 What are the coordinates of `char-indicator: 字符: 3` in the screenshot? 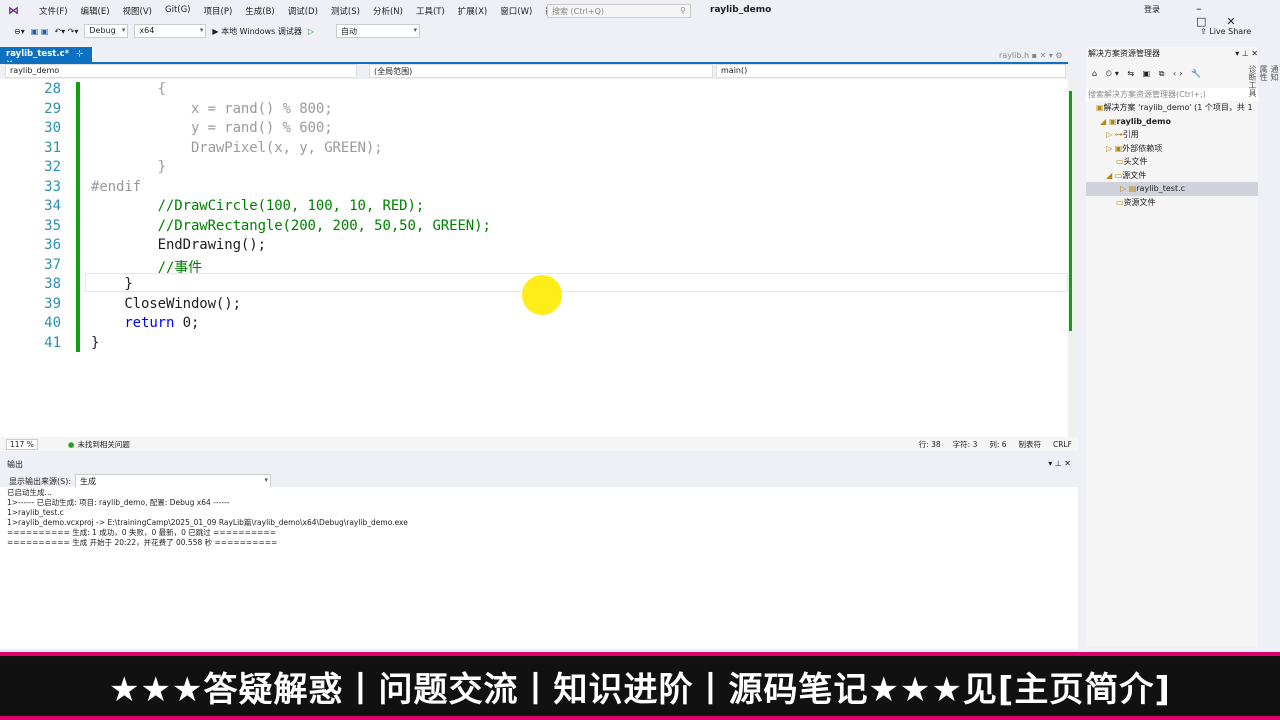 It's located at (965, 444).